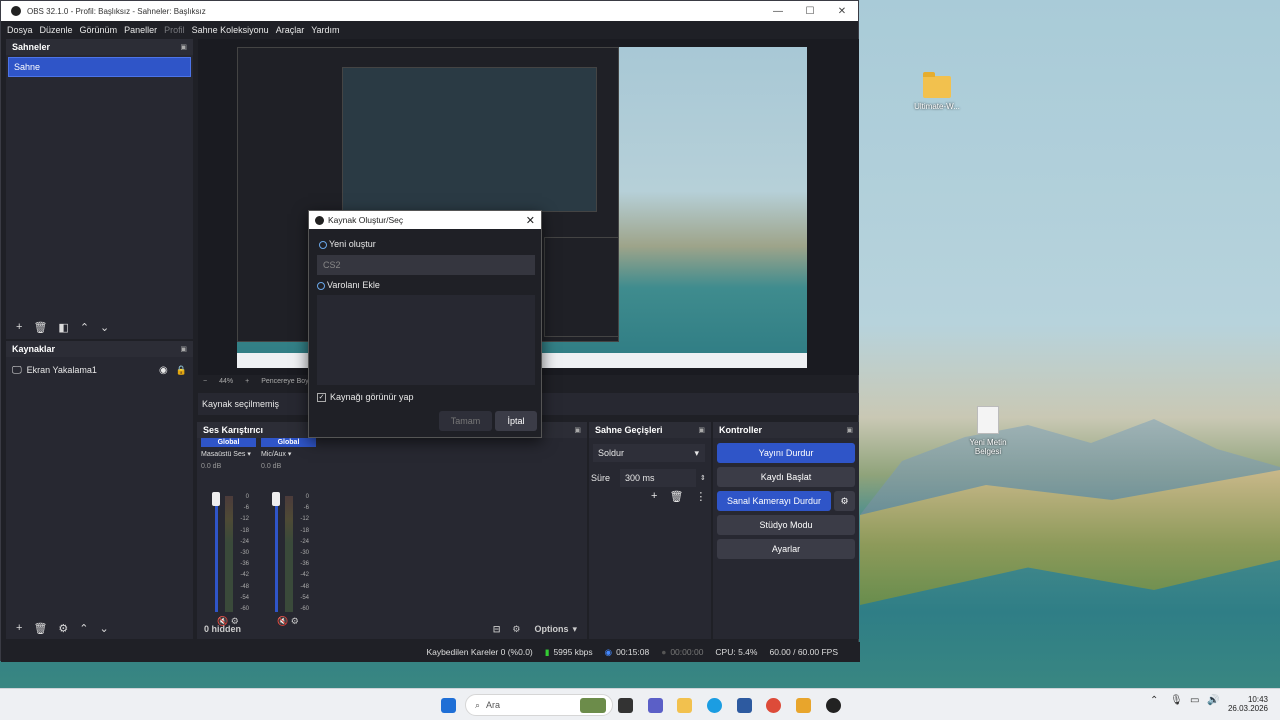  I want to click on menu-view: Görünüm, so click(99, 30).